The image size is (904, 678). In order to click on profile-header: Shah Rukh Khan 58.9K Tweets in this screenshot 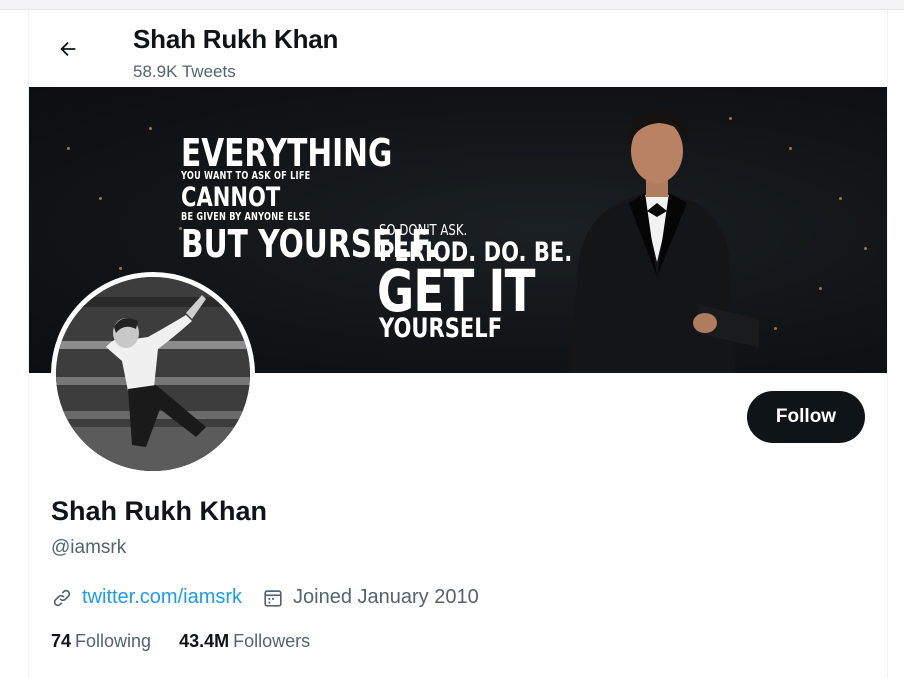, I will do `click(458, 48)`.